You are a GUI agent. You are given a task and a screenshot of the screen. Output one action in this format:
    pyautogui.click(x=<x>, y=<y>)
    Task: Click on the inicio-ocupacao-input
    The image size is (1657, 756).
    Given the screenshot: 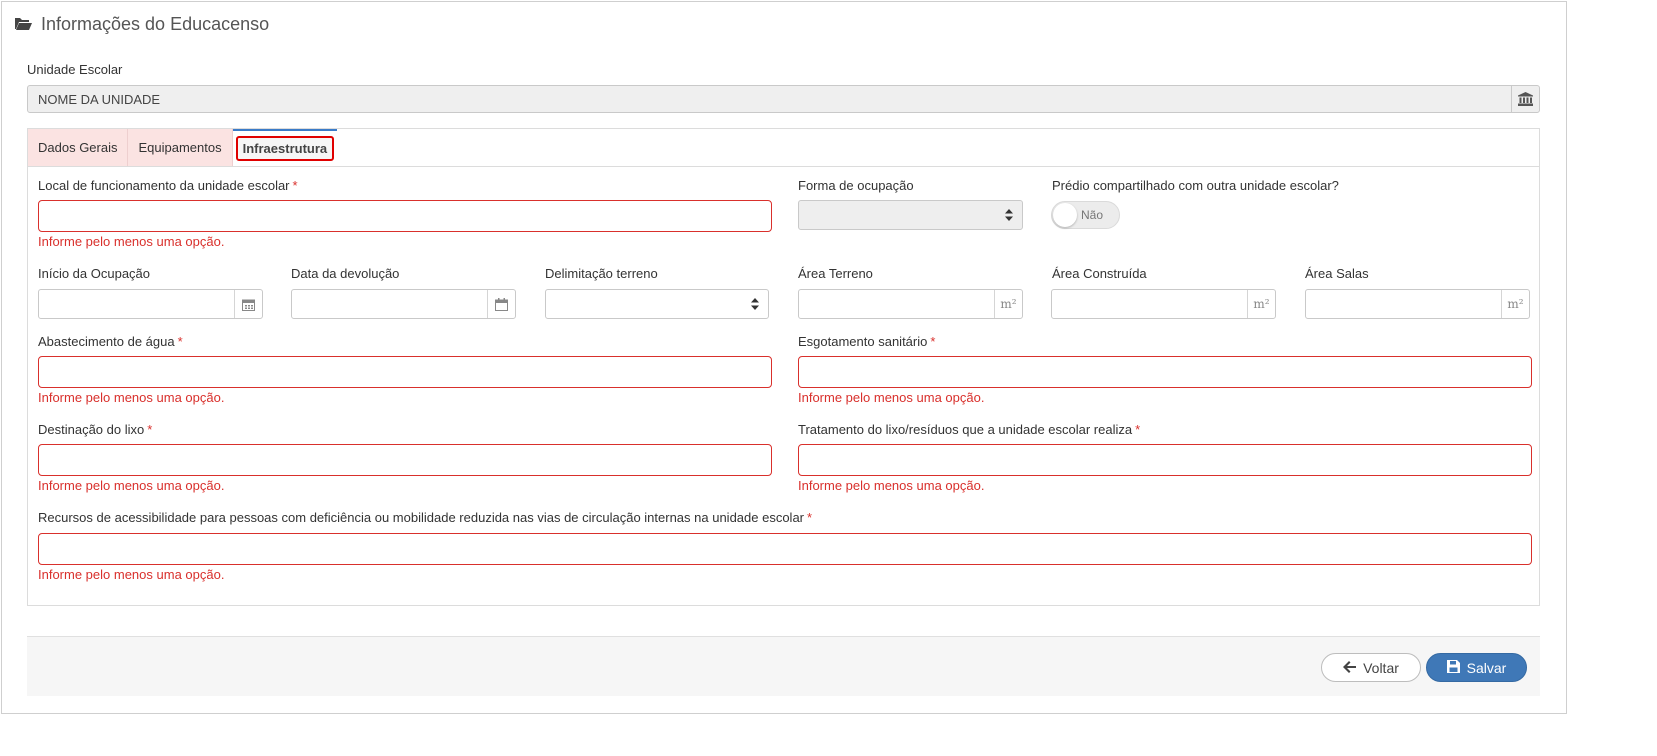 What is the action you would take?
    pyautogui.click(x=150, y=304)
    